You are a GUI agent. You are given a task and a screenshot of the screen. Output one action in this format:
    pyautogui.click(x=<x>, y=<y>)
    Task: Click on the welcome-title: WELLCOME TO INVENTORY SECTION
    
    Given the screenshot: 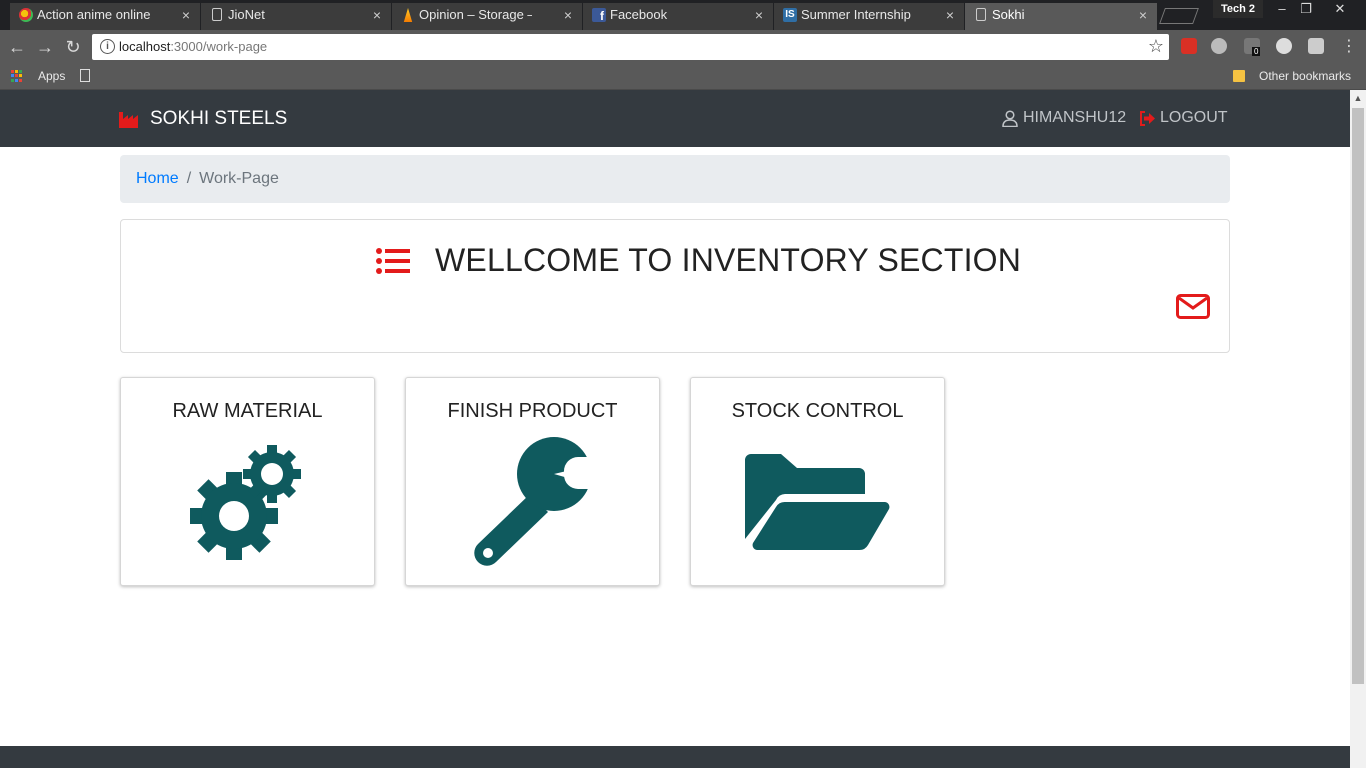 What is the action you would take?
    pyautogui.click(x=728, y=260)
    